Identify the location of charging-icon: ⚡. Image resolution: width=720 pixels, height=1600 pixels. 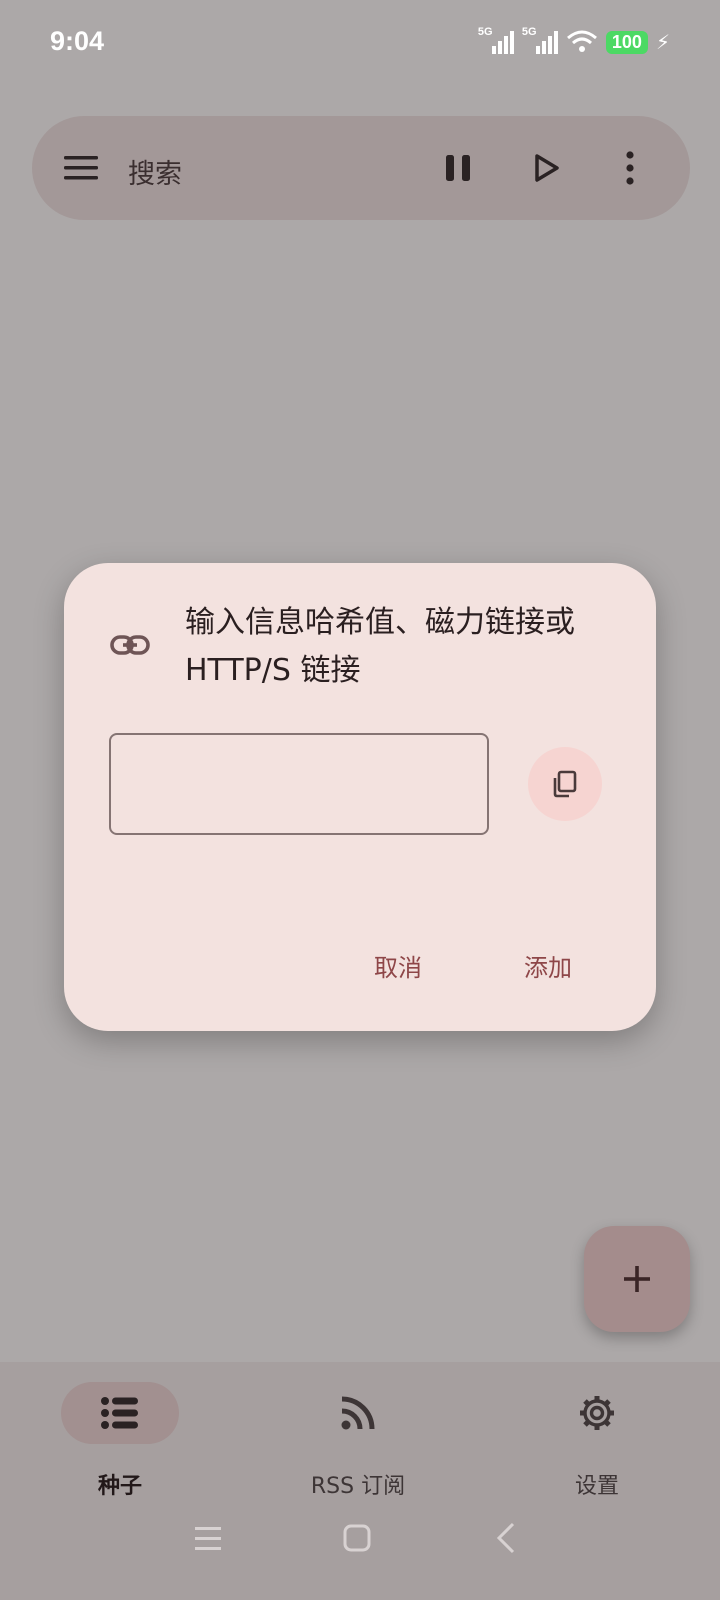
(662, 42).